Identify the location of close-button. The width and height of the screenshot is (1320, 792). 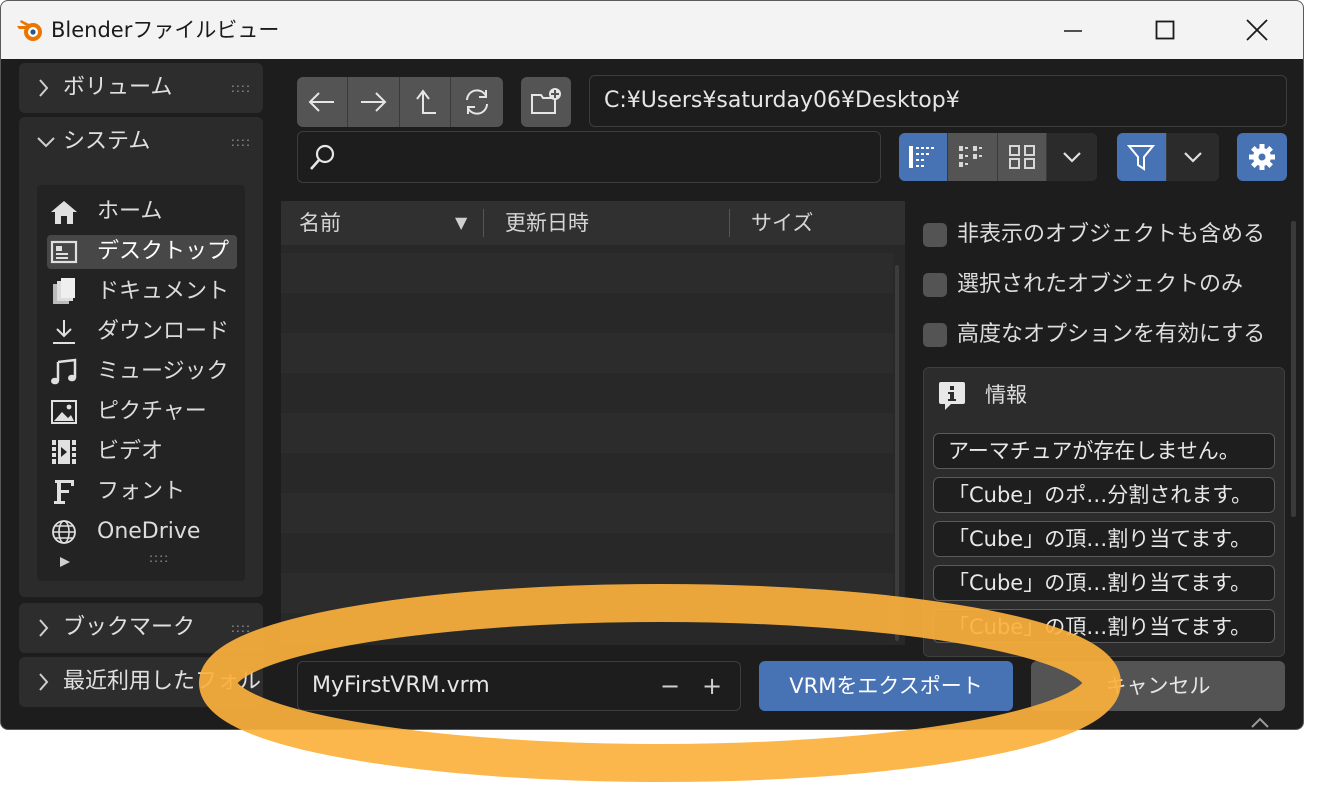
(1257, 30).